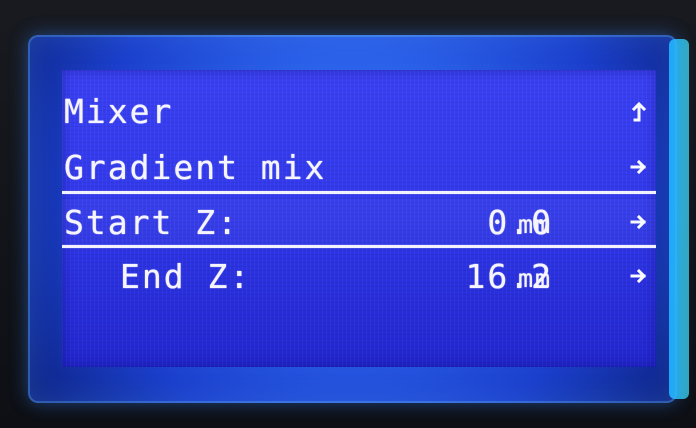  I want to click on menu-row-mixer: Mixer, so click(359, 112).